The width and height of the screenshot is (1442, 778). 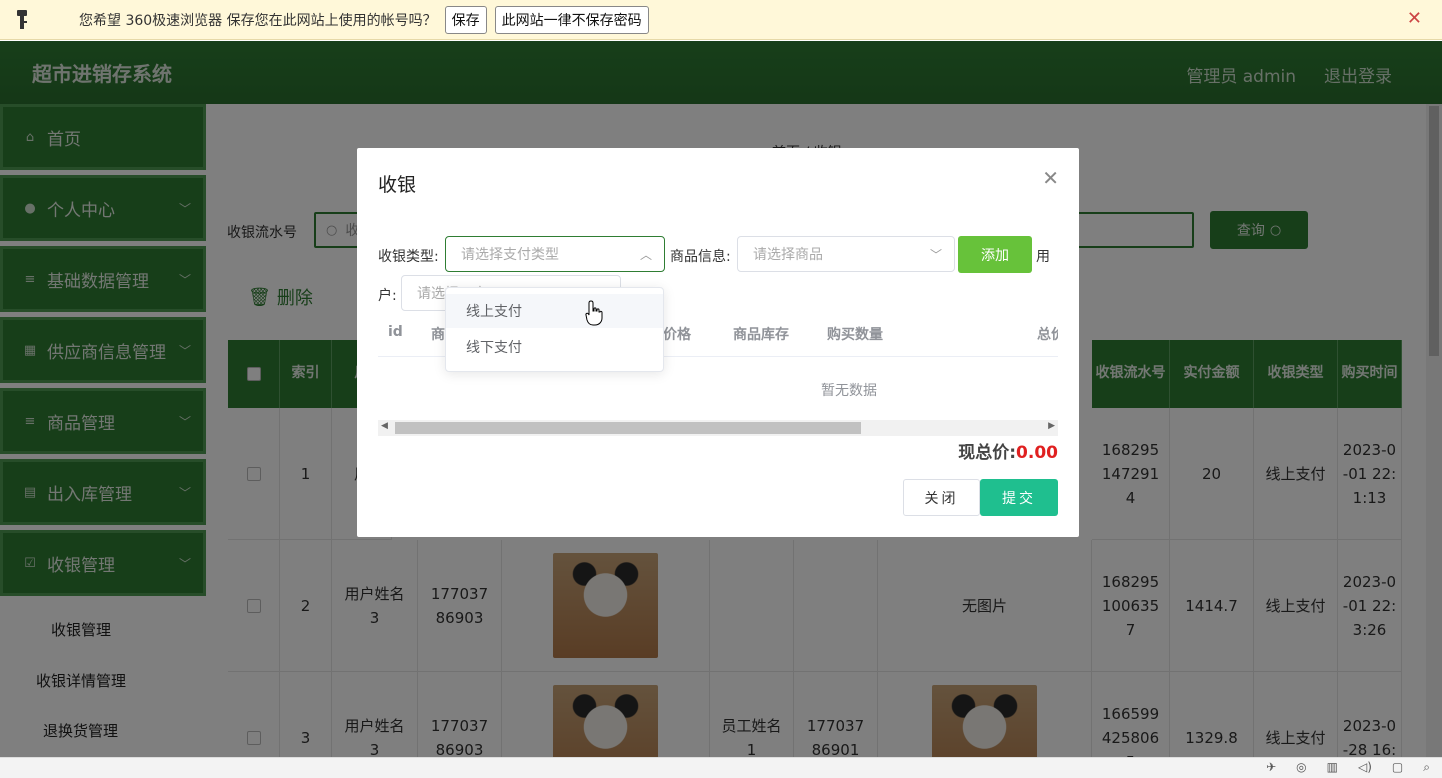 I want to click on empty-text: 暂无数据, so click(x=849, y=391).